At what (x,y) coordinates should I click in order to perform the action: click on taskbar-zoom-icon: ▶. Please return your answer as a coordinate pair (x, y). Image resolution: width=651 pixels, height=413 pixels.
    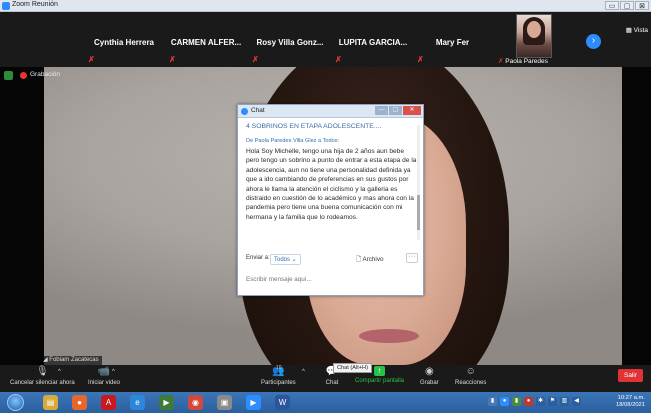
    Looking at the image, I should click on (253, 402).